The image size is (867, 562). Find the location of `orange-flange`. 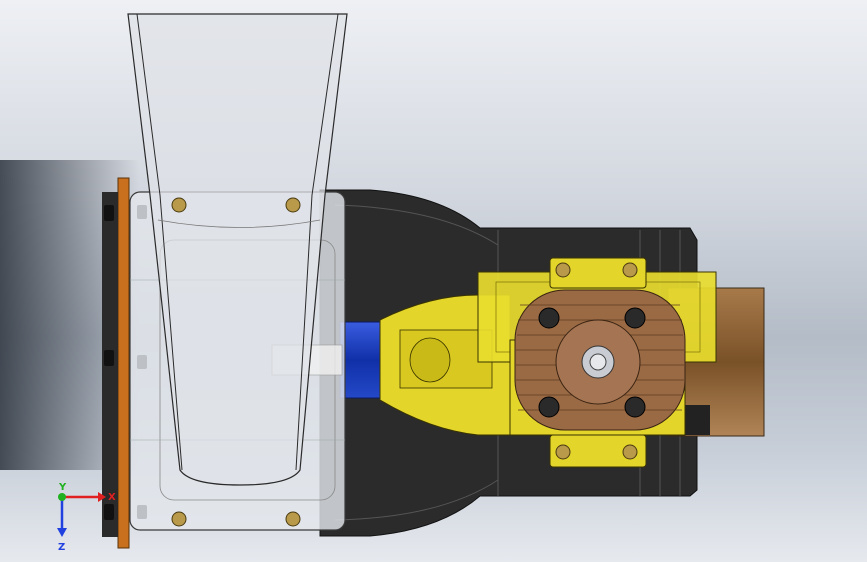

orange-flange is located at coordinates (123, 363).